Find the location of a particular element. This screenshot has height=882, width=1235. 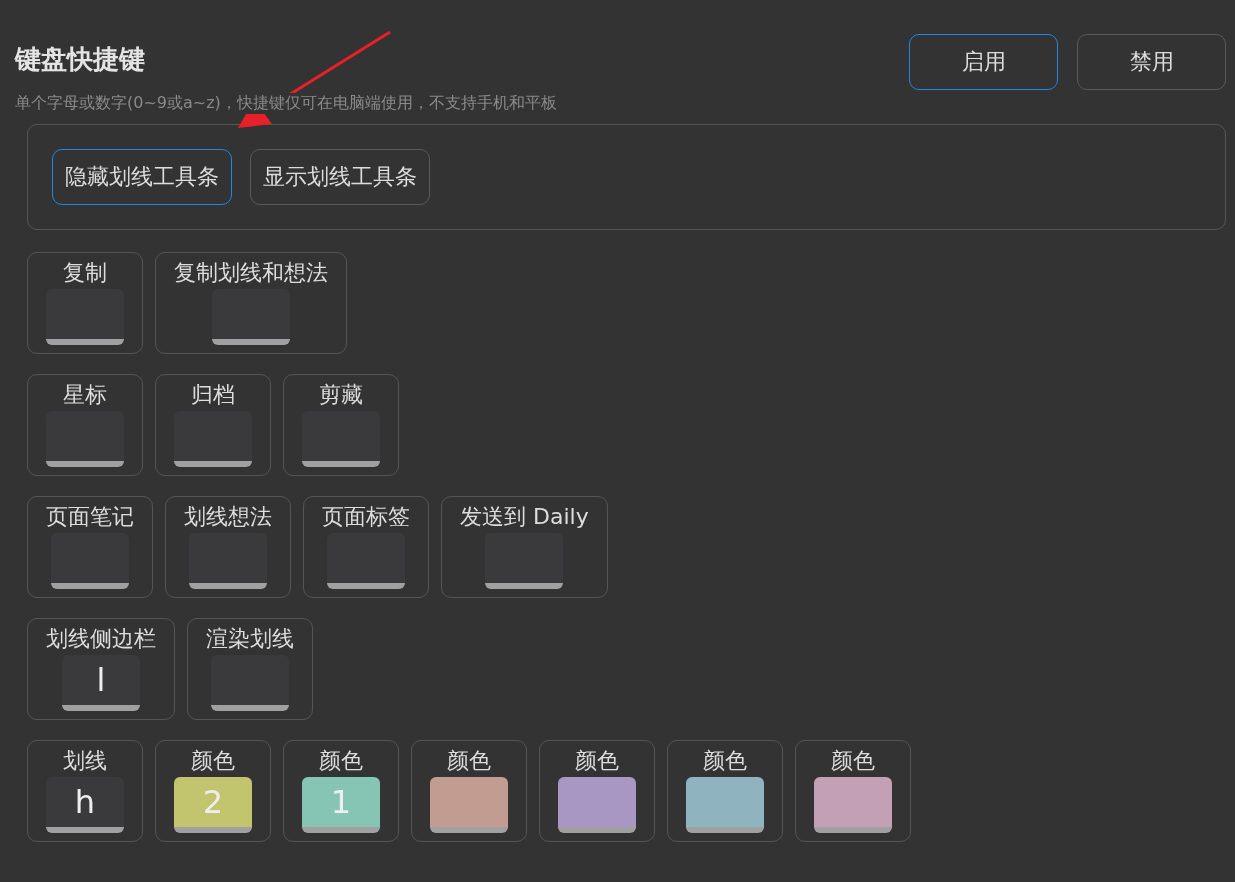

mode-button: 禁用 is located at coordinates (1151, 62).